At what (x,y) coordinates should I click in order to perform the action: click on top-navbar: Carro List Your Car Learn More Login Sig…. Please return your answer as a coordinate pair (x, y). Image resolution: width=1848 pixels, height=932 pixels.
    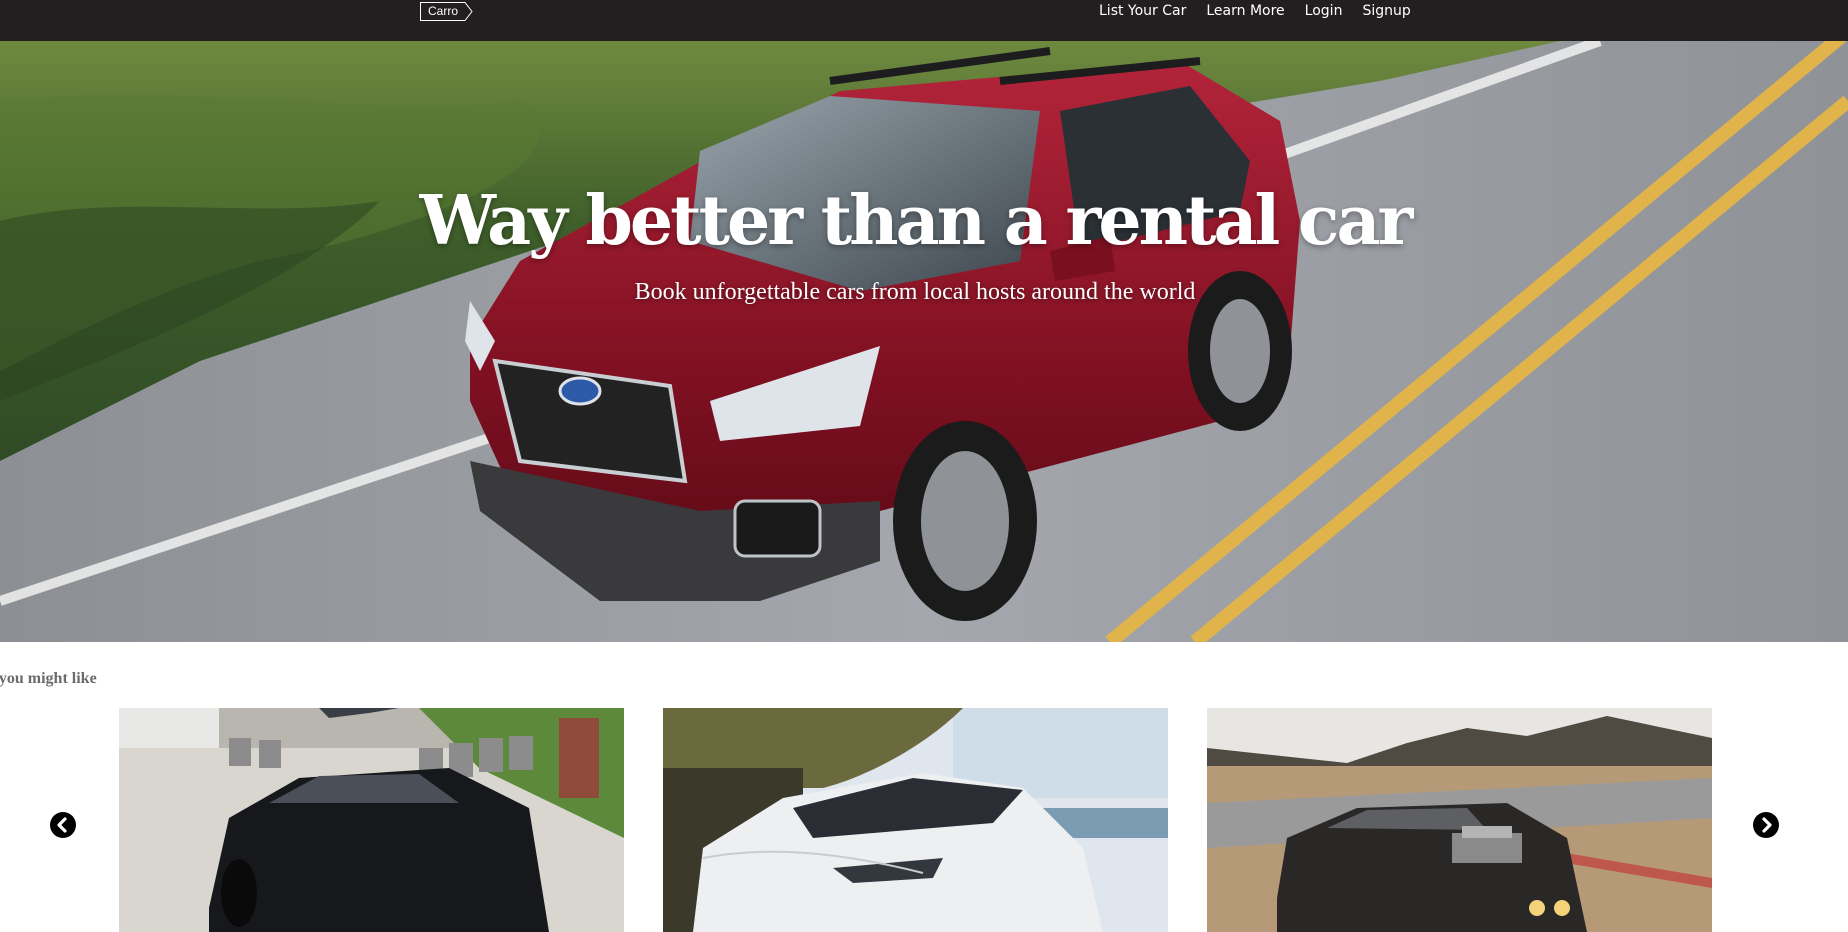
    Looking at the image, I should click on (924, 20).